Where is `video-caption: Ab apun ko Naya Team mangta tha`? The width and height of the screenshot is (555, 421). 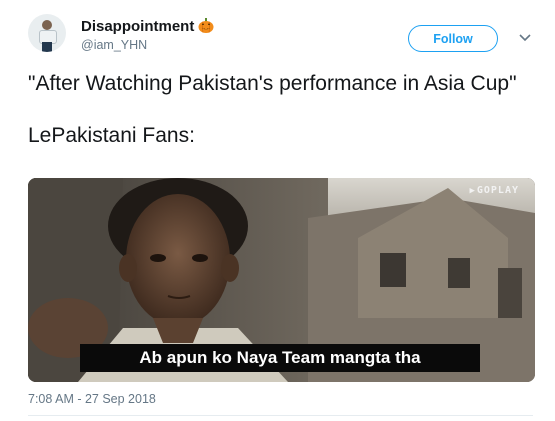
video-caption: Ab apun ko Naya Team mangta tha is located at coordinates (280, 358).